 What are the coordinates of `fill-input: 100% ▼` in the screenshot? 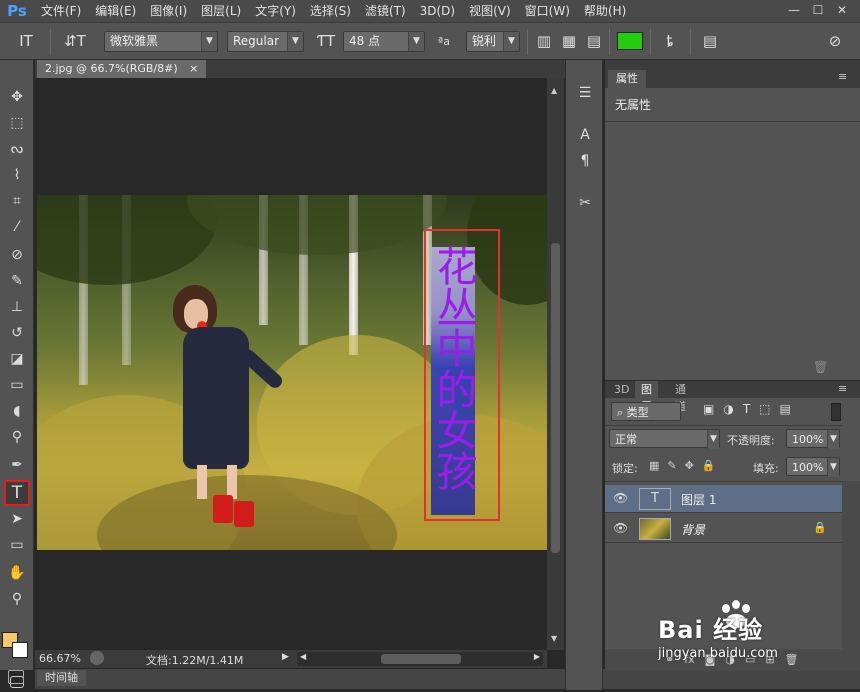 It's located at (813, 467).